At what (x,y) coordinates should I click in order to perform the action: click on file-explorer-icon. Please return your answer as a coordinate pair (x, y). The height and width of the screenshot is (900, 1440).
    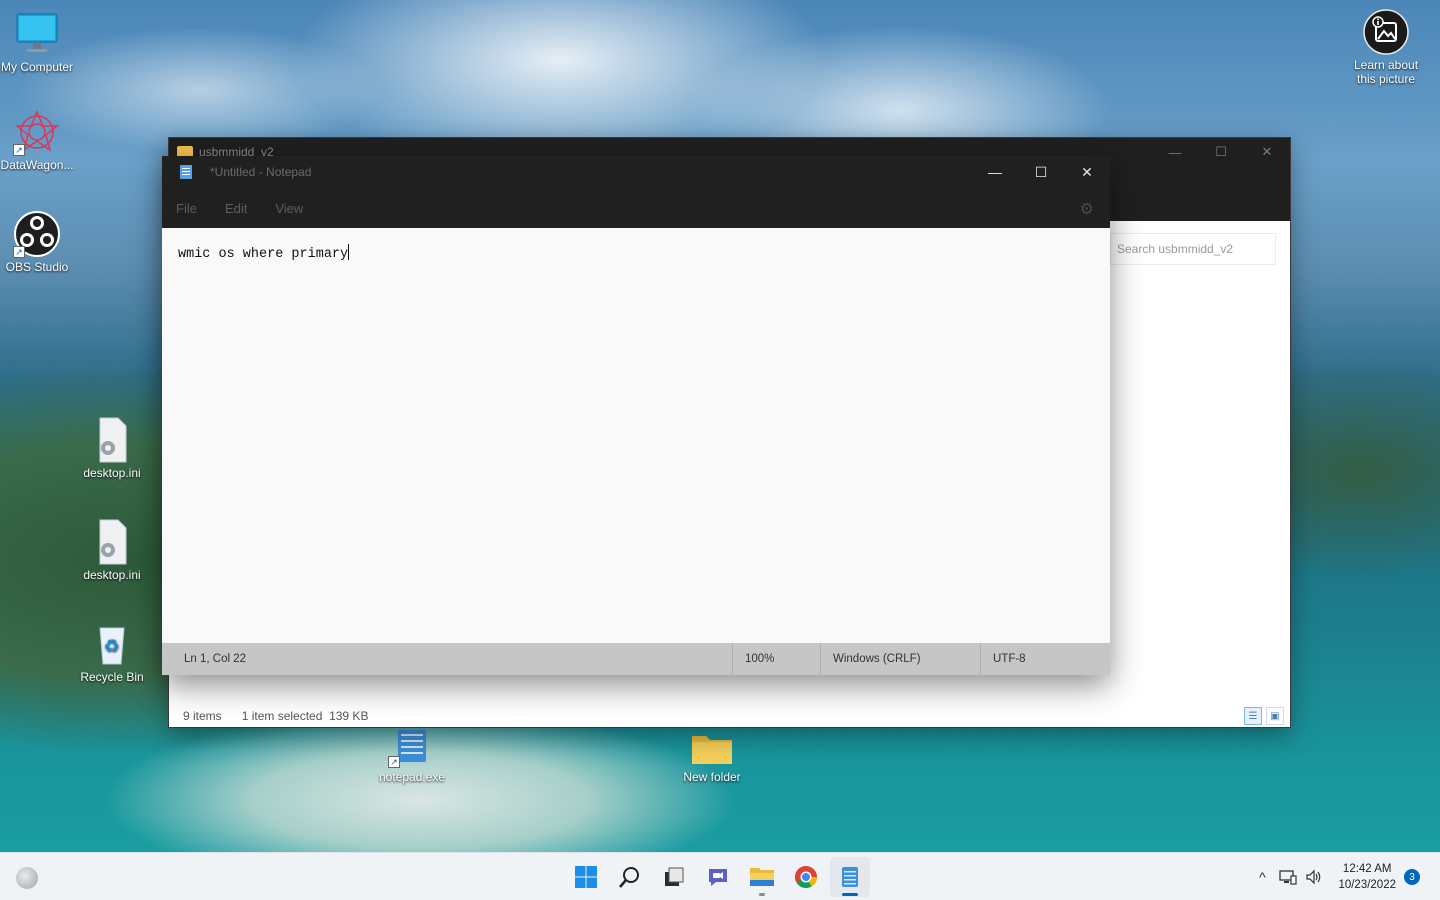
    Looking at the image, I should click on (762, 877).